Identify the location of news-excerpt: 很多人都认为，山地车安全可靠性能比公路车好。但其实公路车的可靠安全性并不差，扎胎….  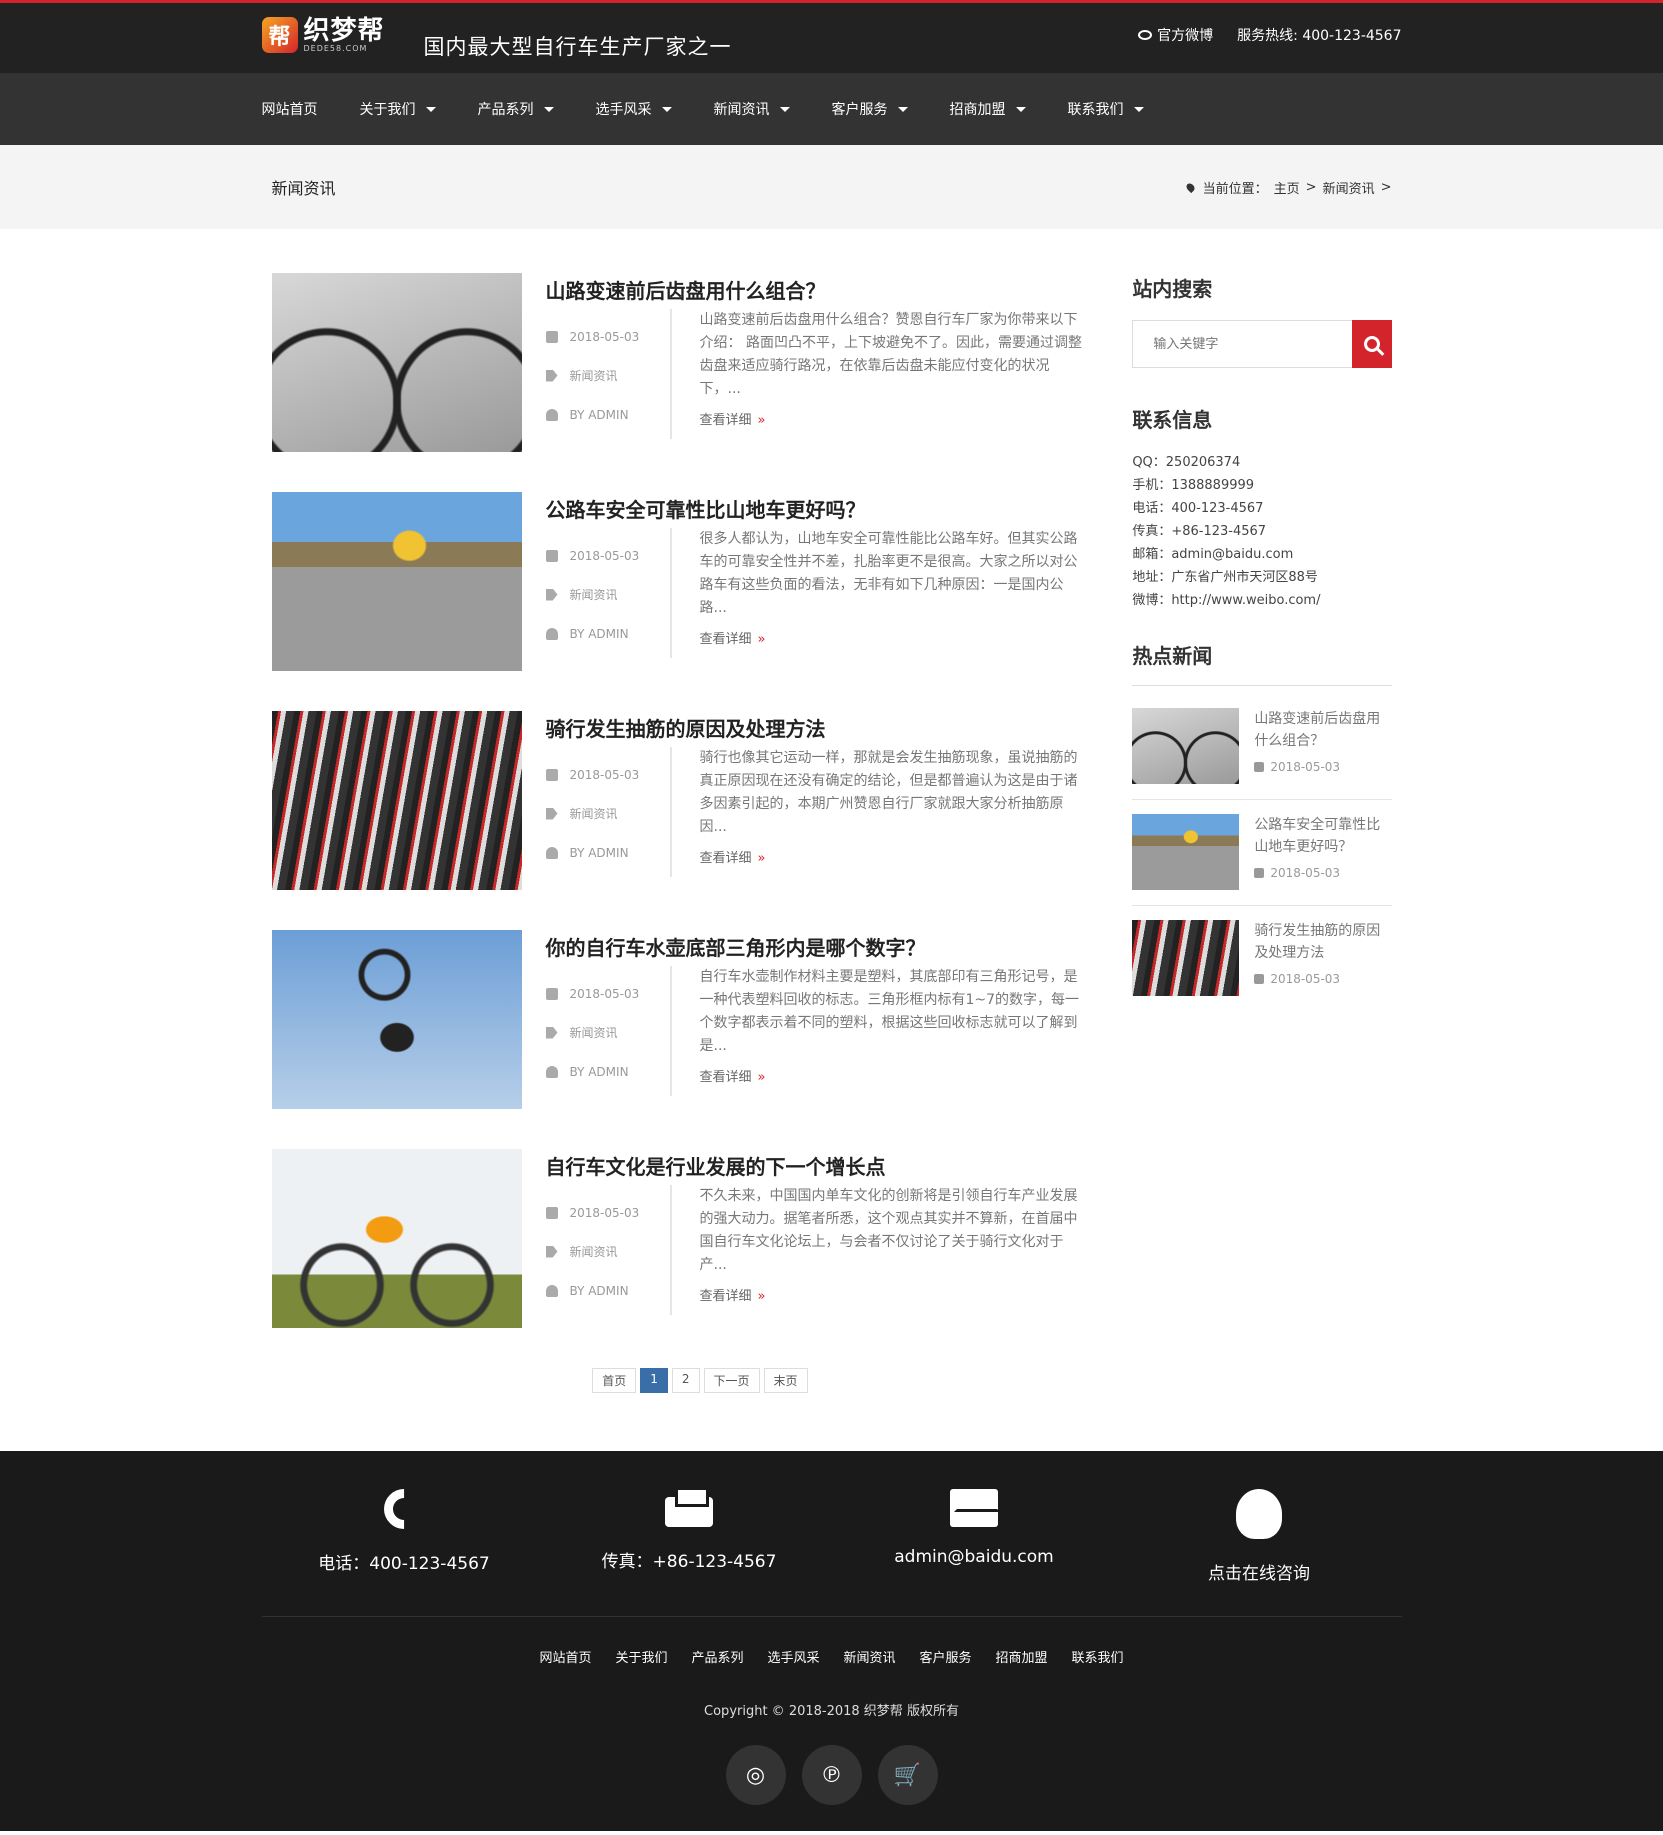
(888, 573).